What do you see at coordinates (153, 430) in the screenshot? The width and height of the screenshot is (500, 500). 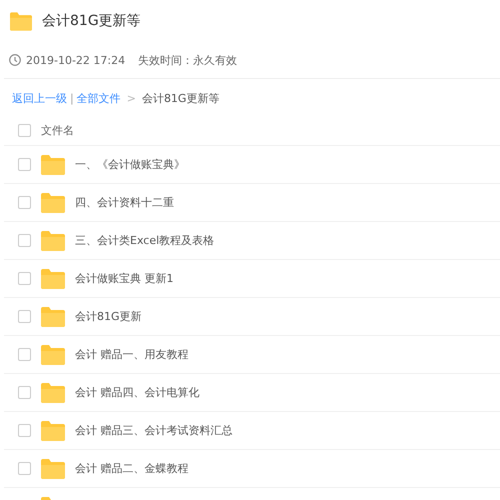 I see `file-name: 会计 赠品三、会计考试资料汇总` at bounding box center [153, 430].